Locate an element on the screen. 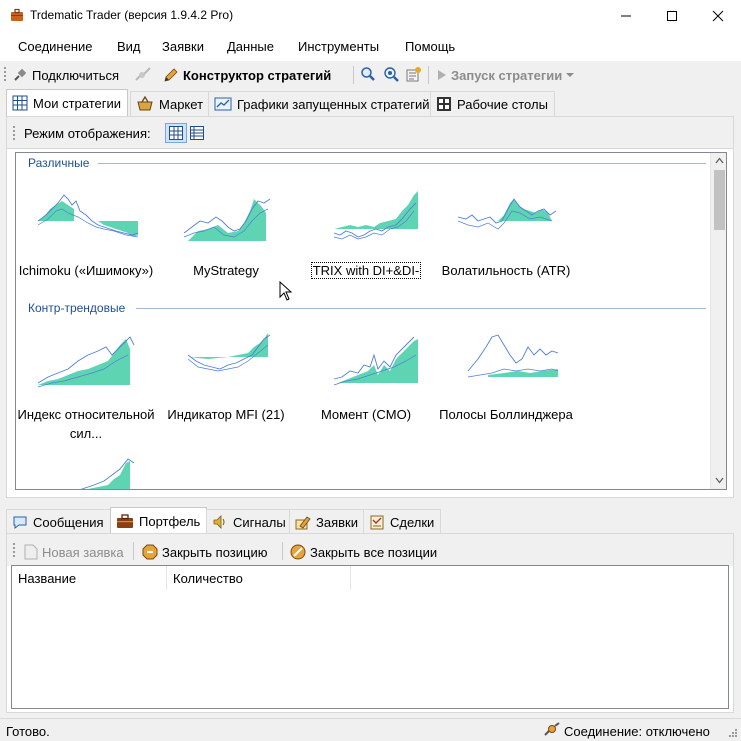  strategy-builder-label: Конструктор стратегий is located at coordinates (257, 75).